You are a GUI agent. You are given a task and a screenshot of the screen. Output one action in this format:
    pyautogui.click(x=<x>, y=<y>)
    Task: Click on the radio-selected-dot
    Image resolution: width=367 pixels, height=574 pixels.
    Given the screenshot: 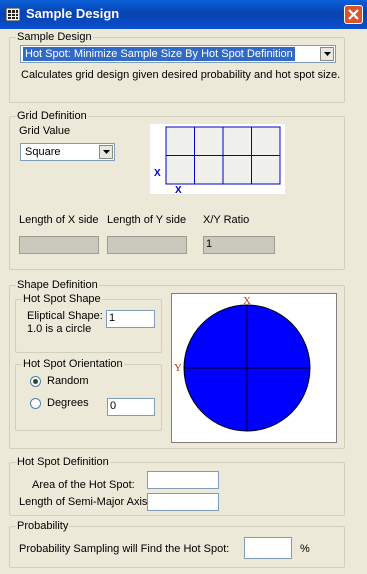 What is the action you would take?
    pyautogui.click(x=35, y=381)
    